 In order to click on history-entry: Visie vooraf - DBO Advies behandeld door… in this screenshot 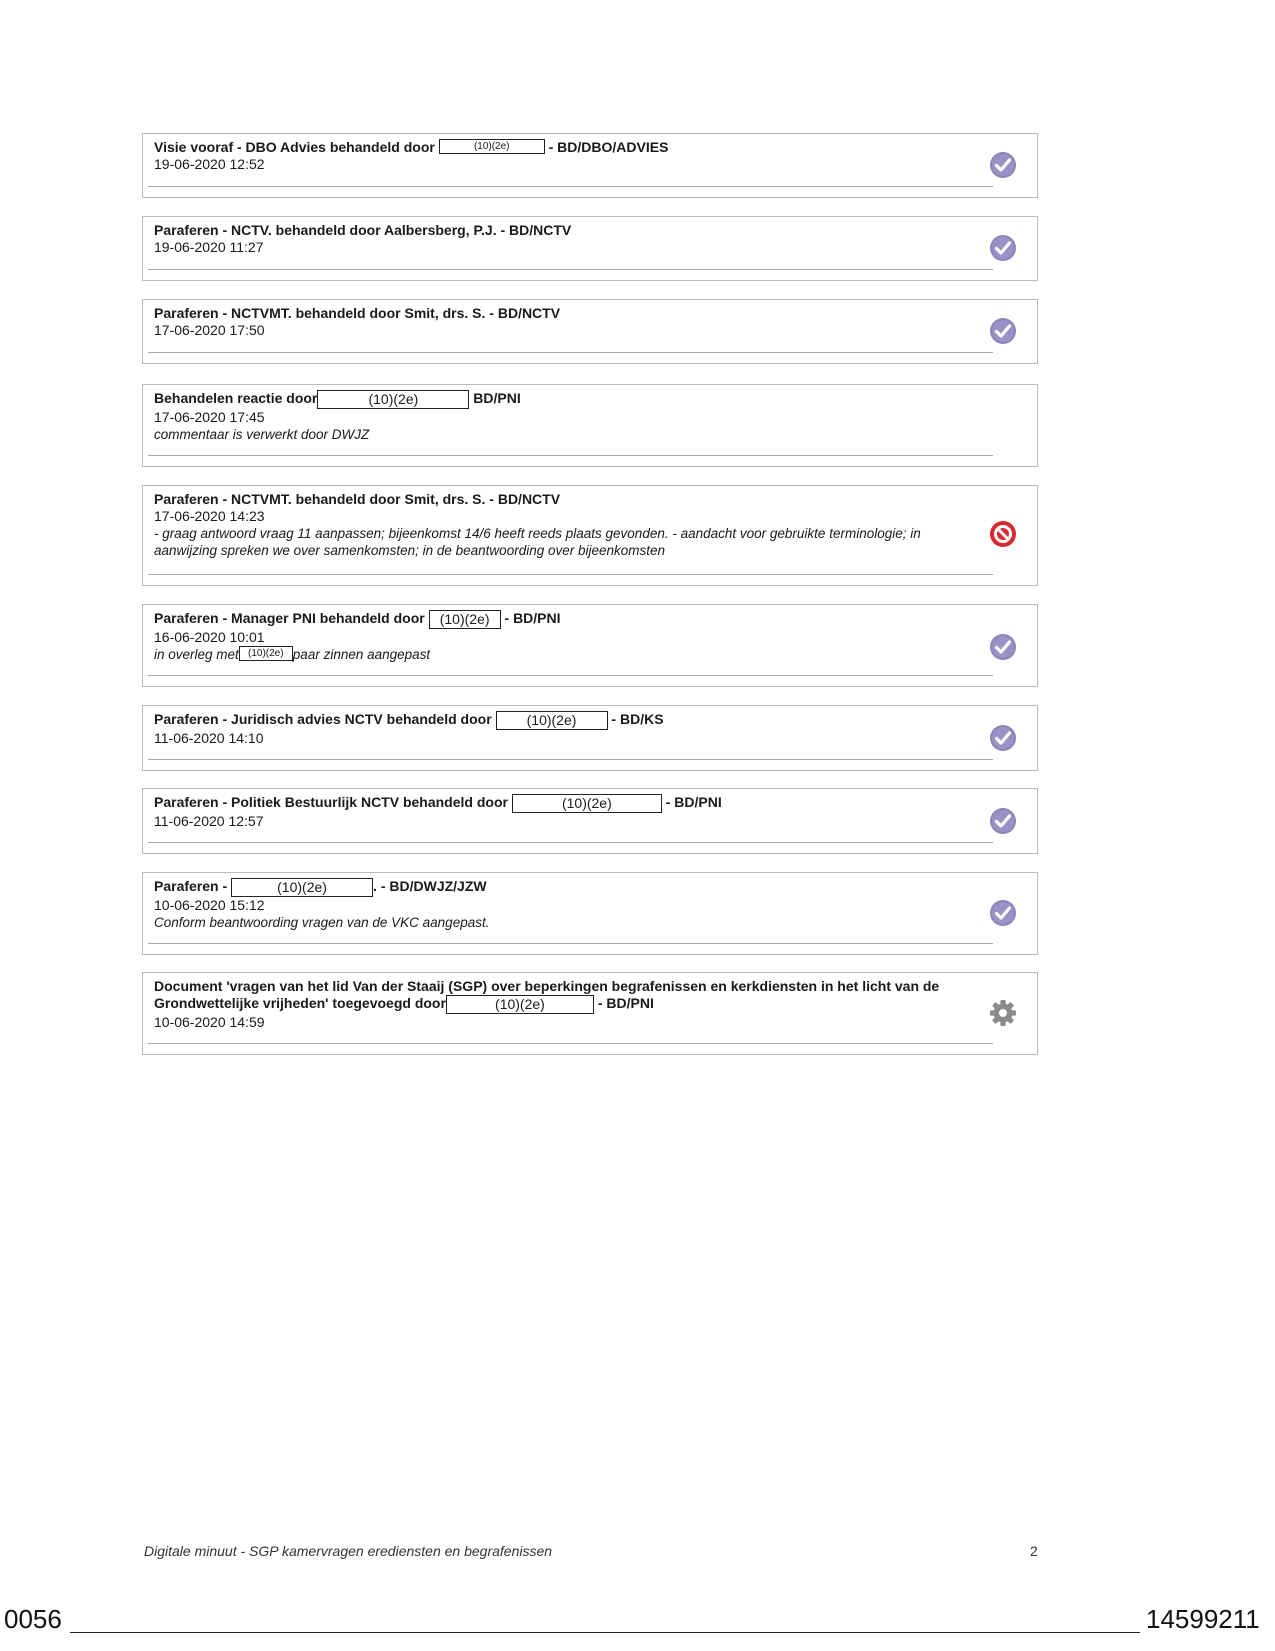, I will do `click(590, 165)`.